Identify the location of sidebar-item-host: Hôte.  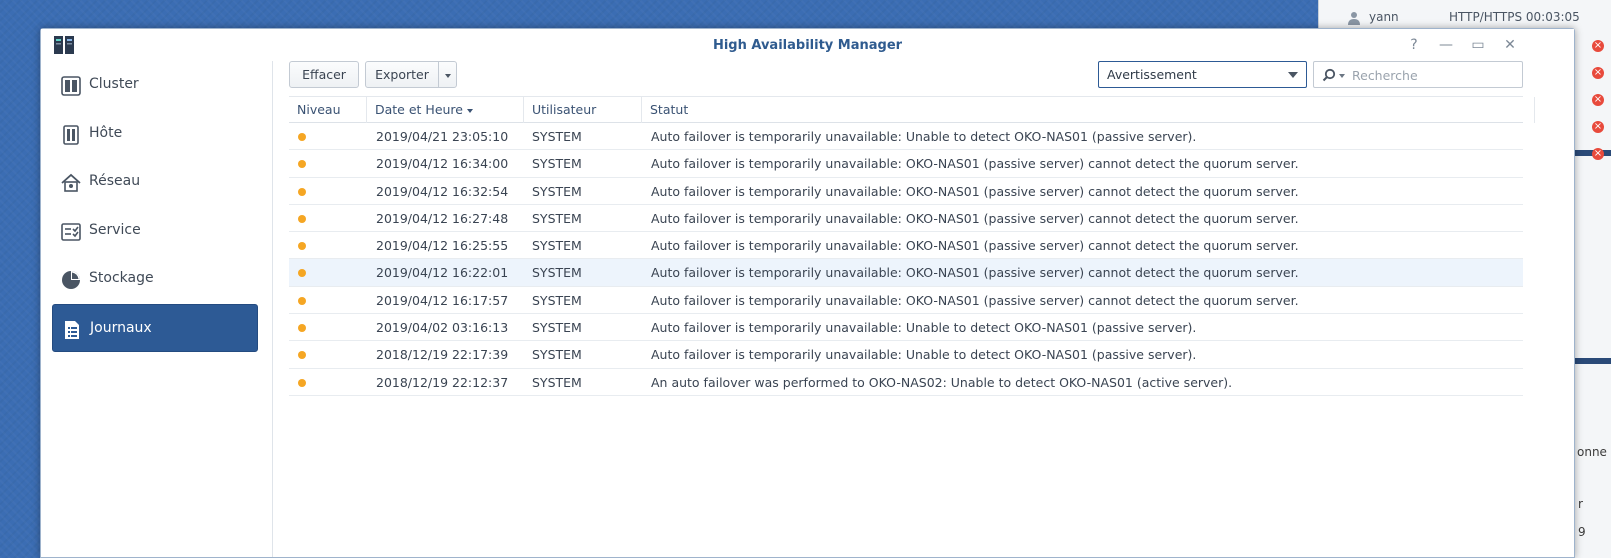
(155, 134).